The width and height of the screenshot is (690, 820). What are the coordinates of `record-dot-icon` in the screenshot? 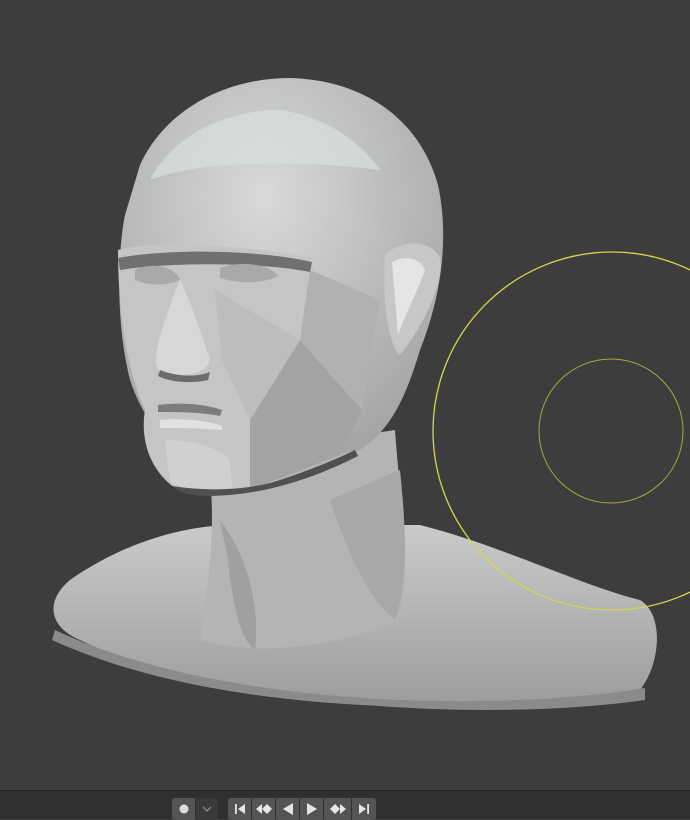 It's located at (183, 809).